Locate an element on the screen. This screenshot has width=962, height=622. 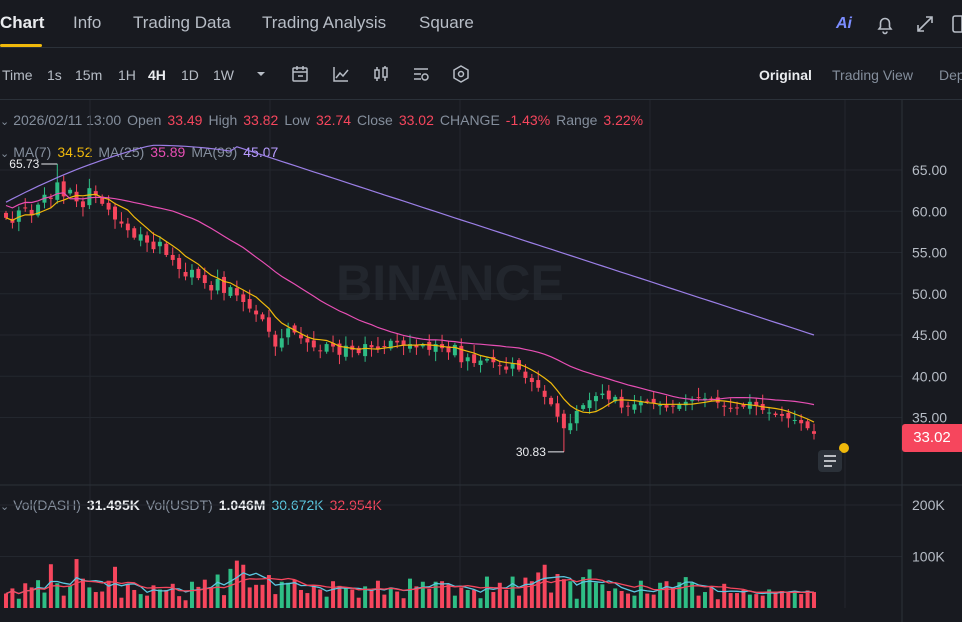
interval-15m: 15m is located at coordinates (88, 75).